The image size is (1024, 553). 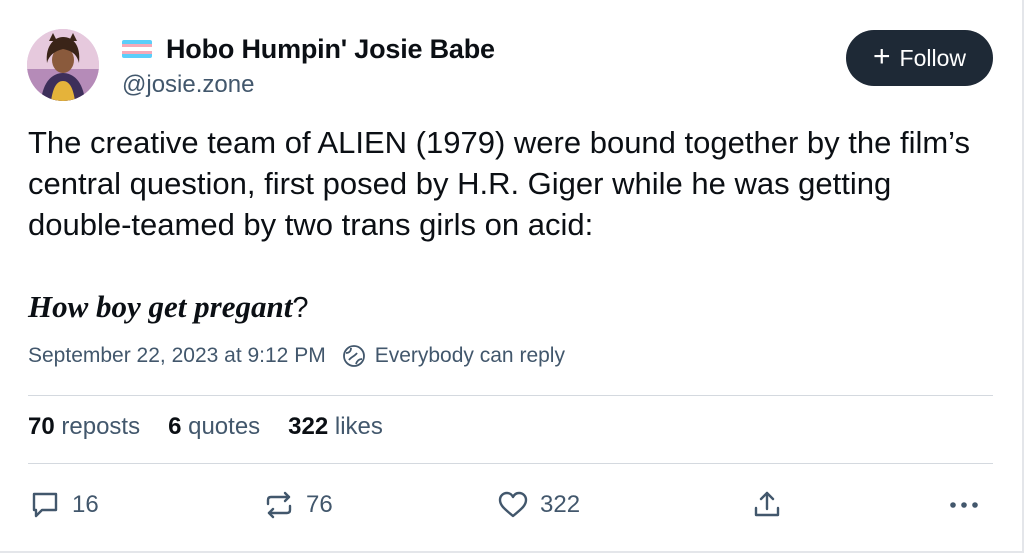 What do you see at coordinates (224, 426) in the screenshot?
I see `quotes-label: quotes` at bounding box center [224, 426].